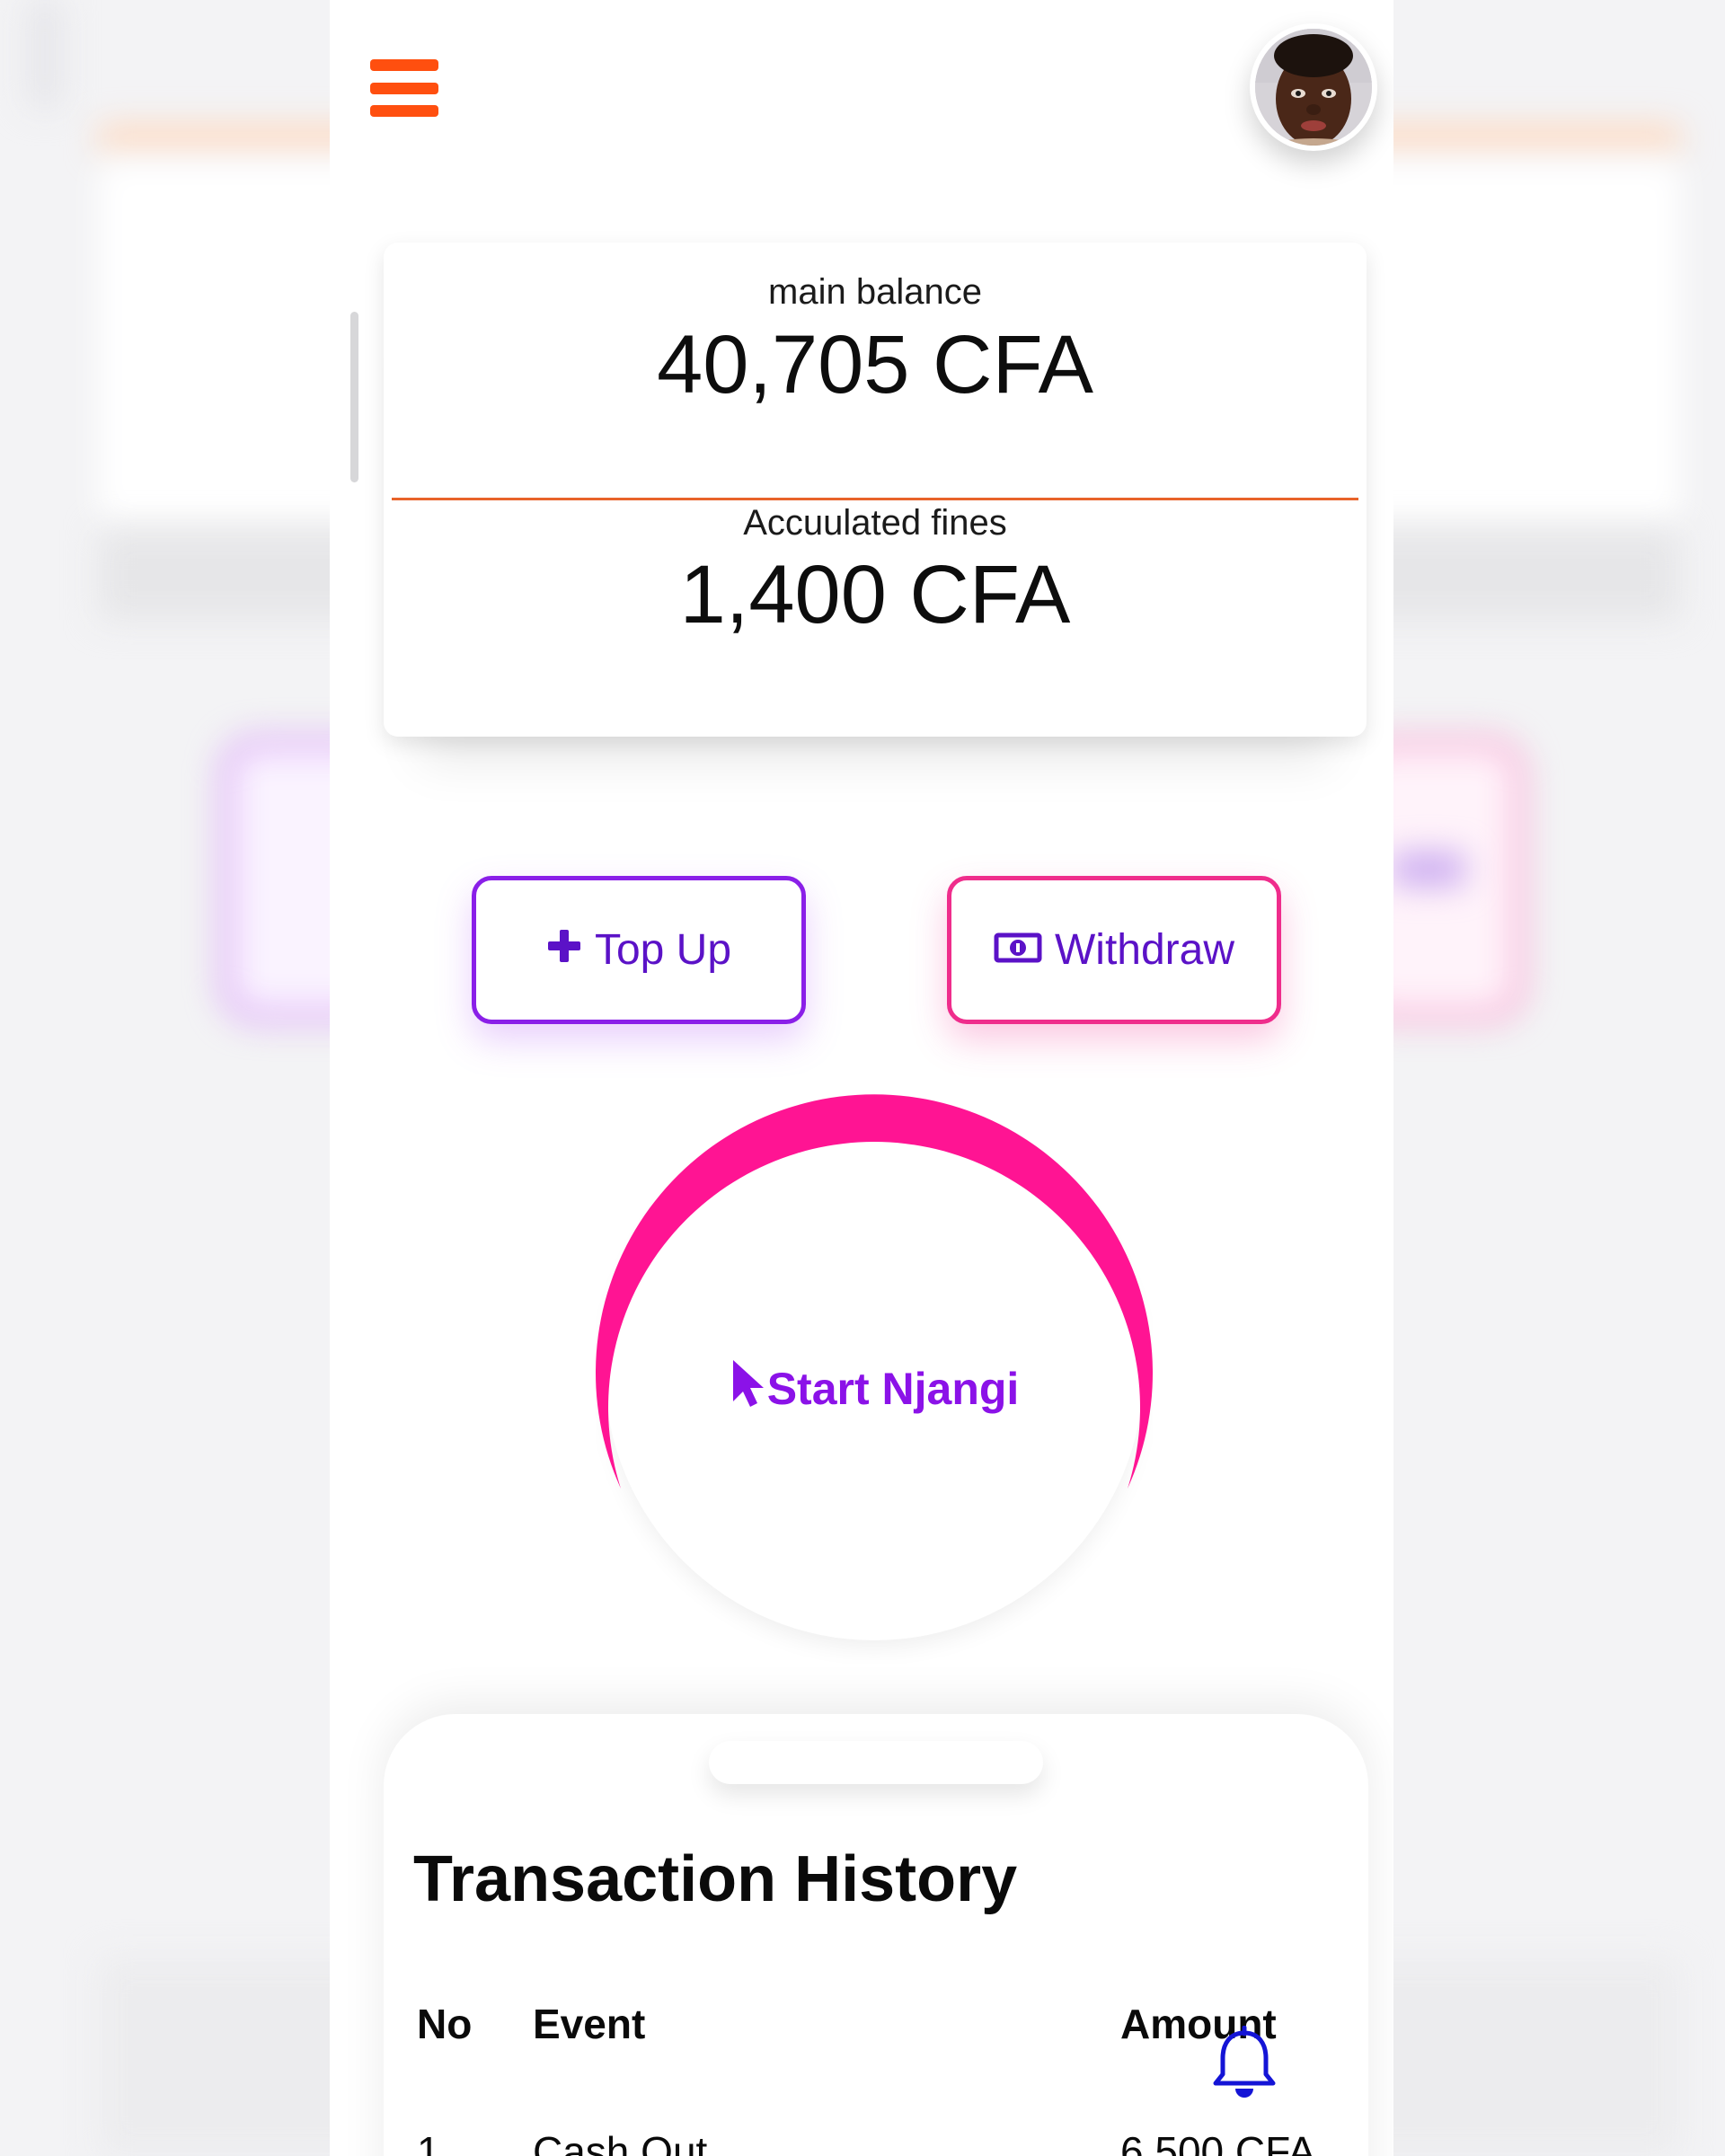 Image resolution: width=1725 pixels, height=2156 pixels. I want to click on row-amount: 6,500 CFA, so click(1218, 2142).